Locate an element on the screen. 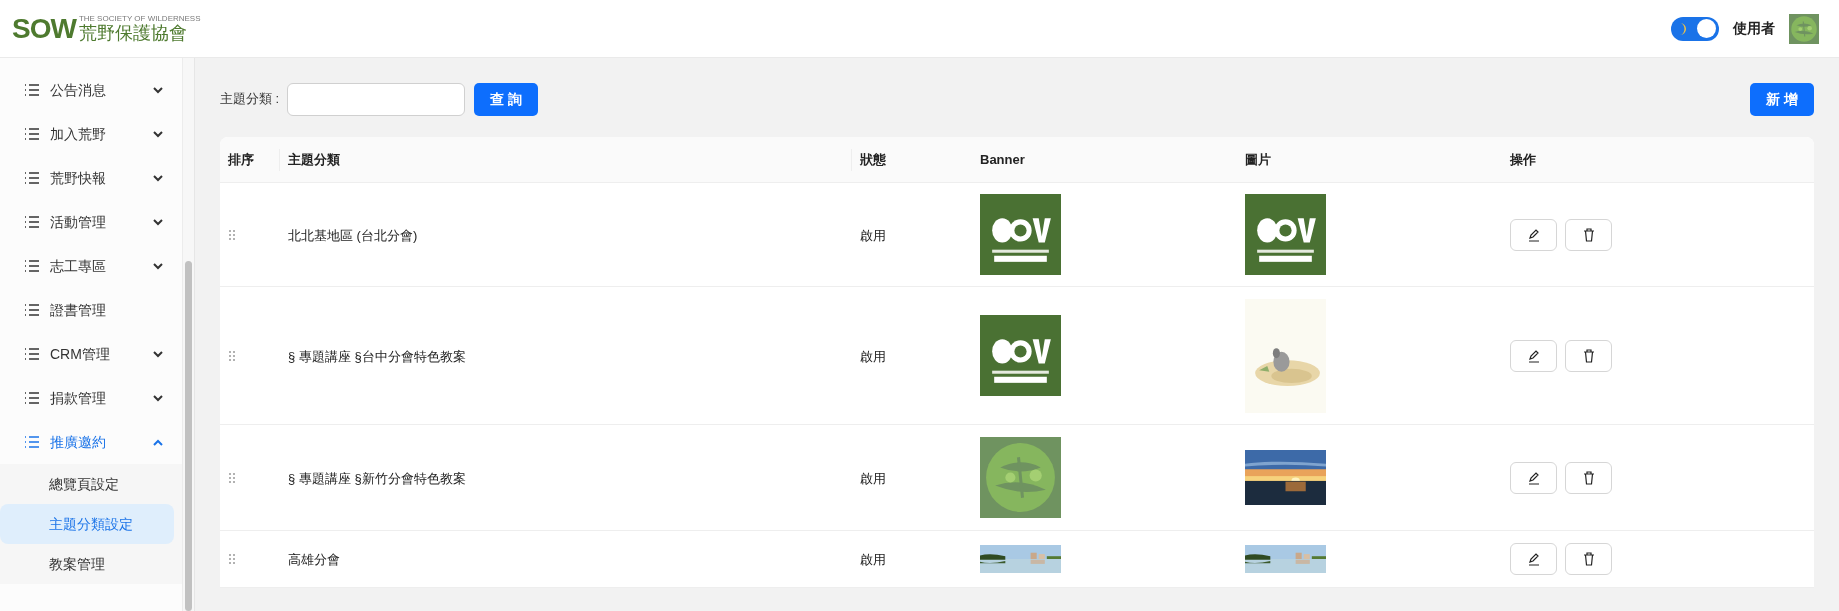 This screenshot has height=611, width=1839. column-header: 狀態 is located at coordinates (873, 159).